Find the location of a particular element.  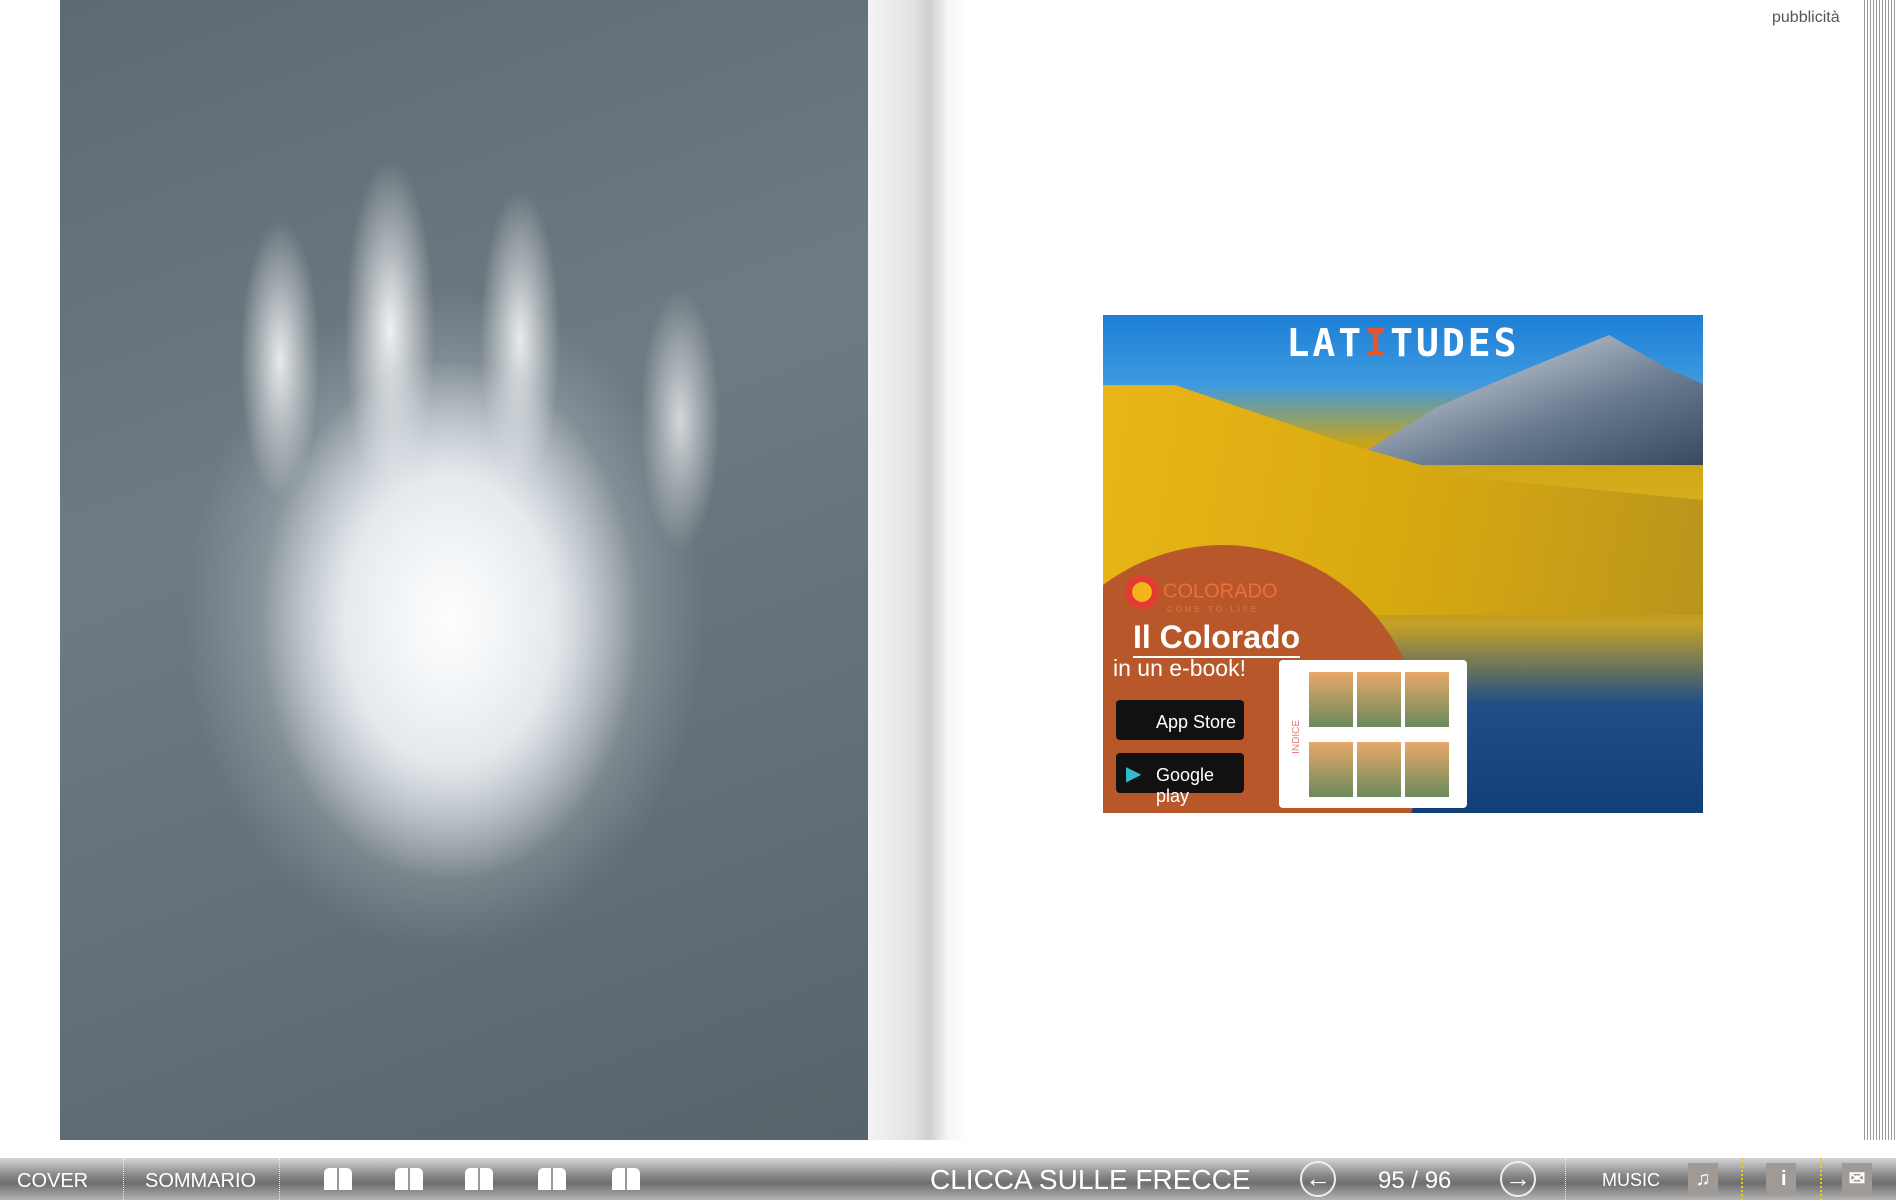

cover-button: COVER is located at coordinates (52, 1181).